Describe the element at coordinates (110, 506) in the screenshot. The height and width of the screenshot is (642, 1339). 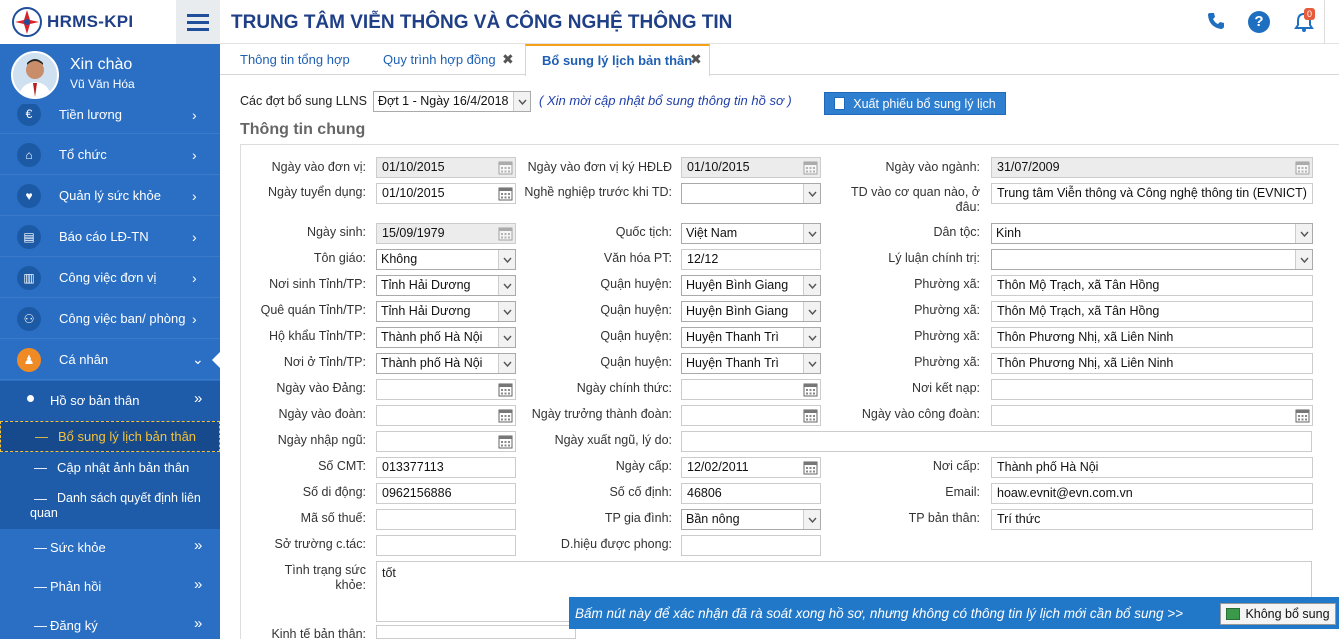
I see `sidebar-subsub-danh-sach-quyet-dinh: — Danh sách quyết định liên quan` at that location.